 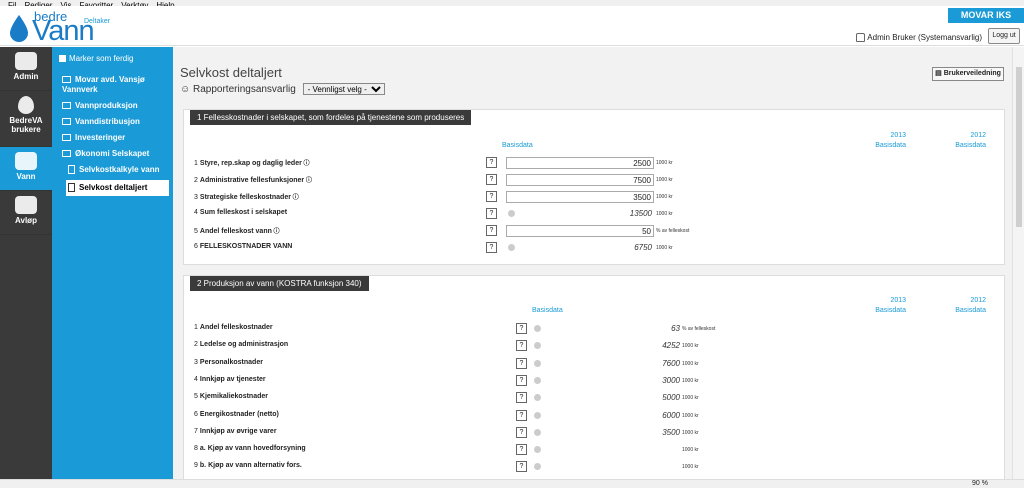 I want to click on subnav-item: Selvkost deltaljert, so click(x=117, y=188).